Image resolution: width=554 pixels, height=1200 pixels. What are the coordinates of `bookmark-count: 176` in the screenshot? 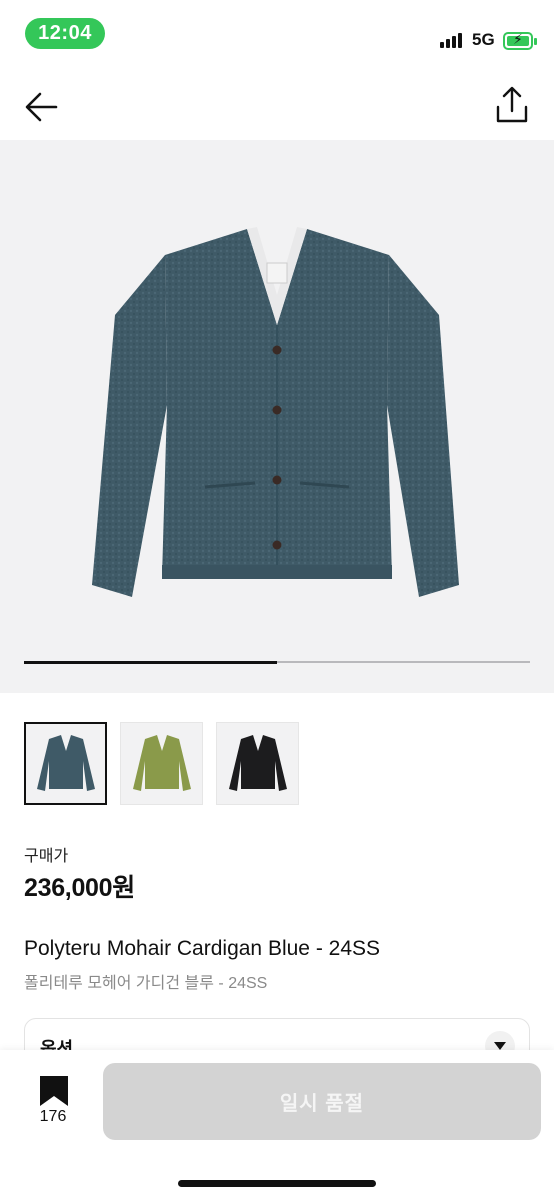 It's located at (53, 1116).